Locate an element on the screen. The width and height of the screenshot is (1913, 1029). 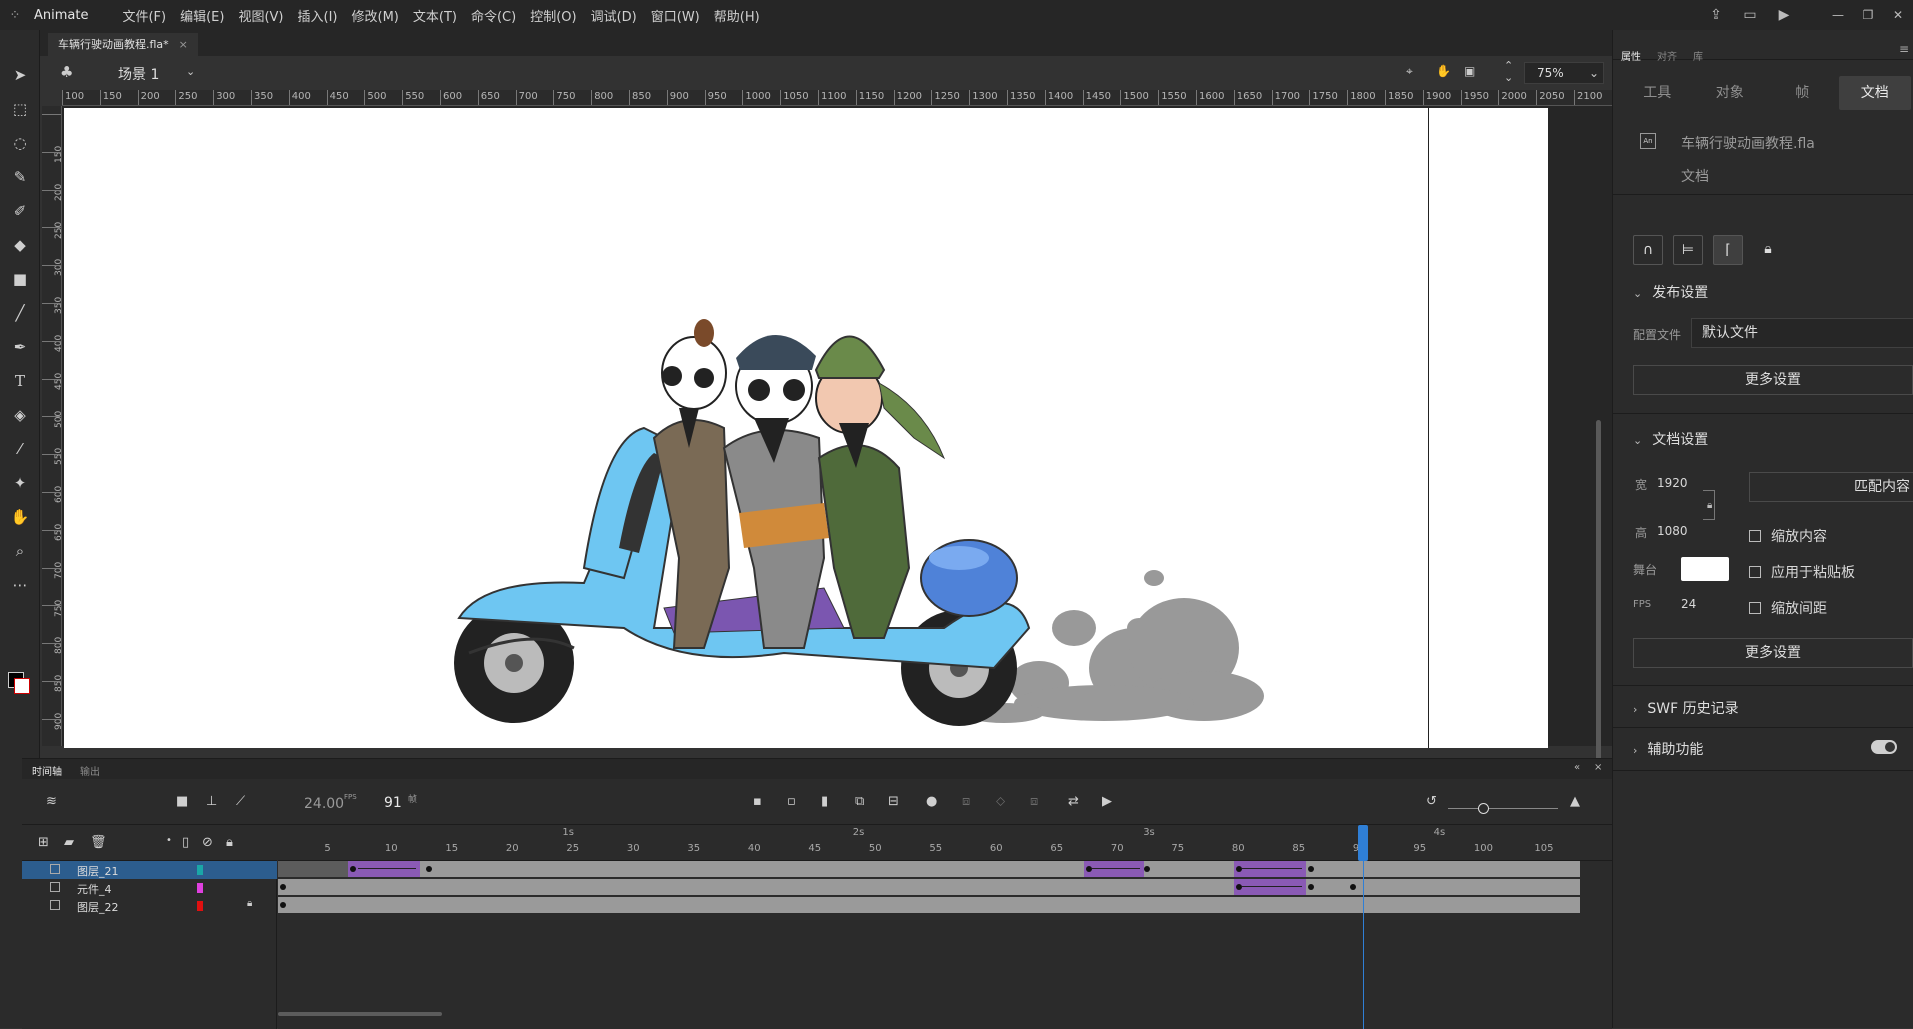
create-tween-icon: ⧉ is located at coordinates (859, 801).